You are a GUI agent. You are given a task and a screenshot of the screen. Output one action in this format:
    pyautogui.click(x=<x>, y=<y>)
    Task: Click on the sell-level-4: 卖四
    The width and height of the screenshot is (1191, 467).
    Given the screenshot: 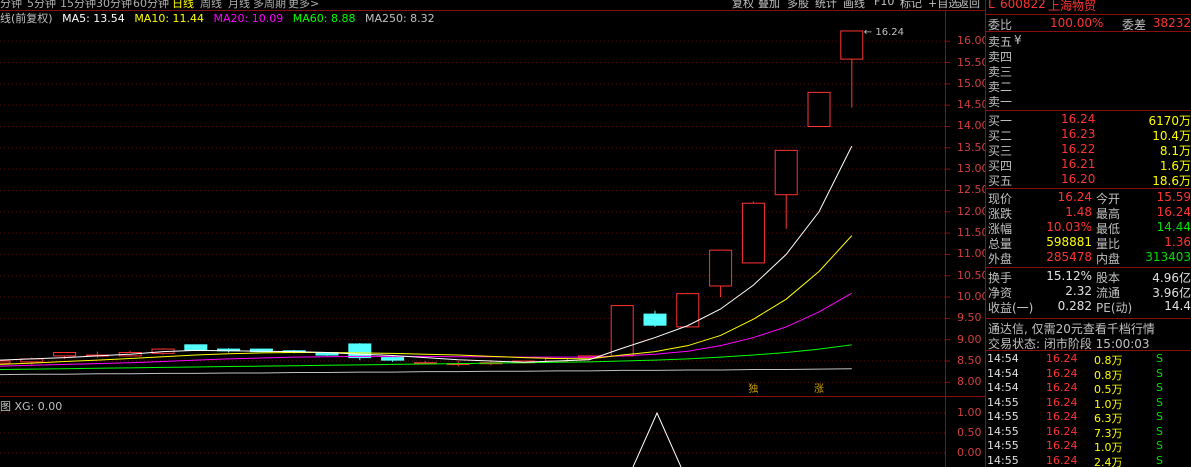 What is the action you would take?
    pyautogui.click(x=1088, y=56)
    